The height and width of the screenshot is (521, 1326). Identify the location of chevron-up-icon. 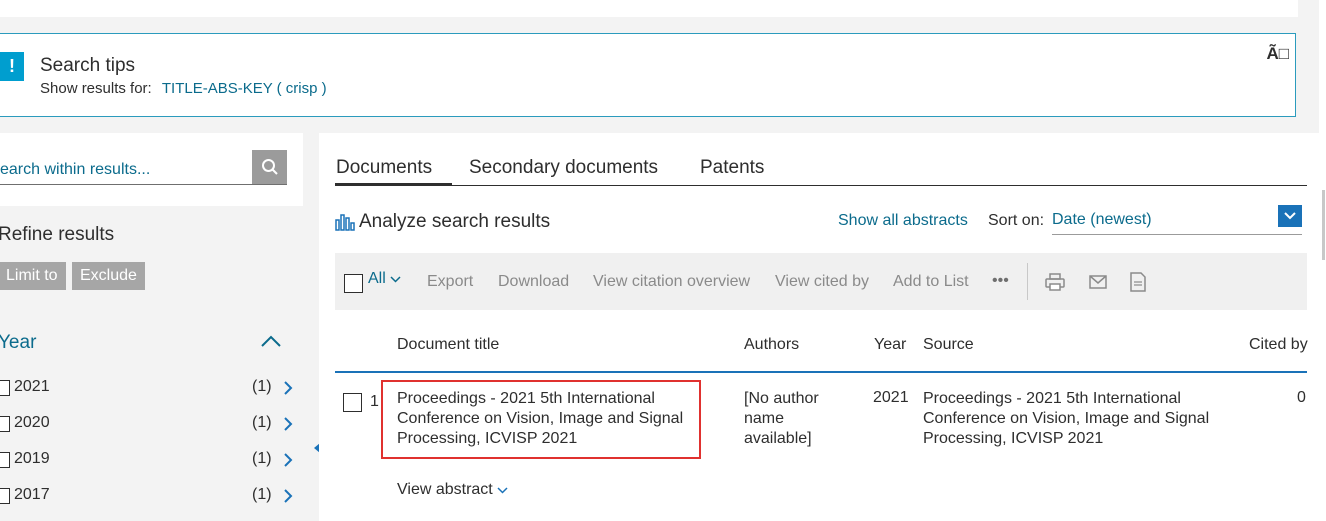
(271, 341).